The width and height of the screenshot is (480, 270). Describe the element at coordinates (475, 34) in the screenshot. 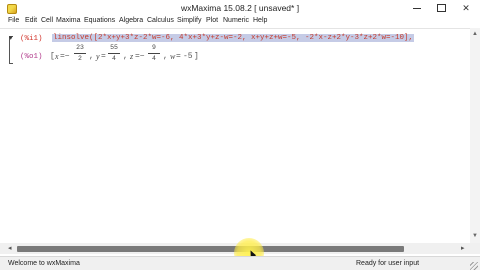

I see `scroll-up-icon: ▲` at that location.